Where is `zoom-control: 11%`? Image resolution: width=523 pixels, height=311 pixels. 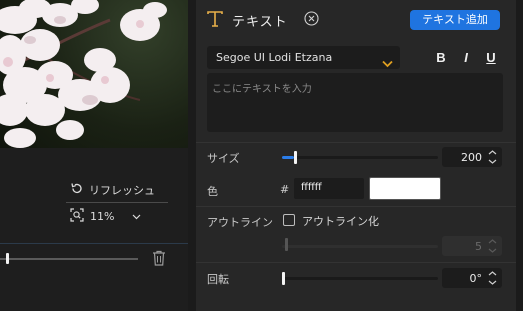
zoom-control: 11% is located at coordinates (105, 216).